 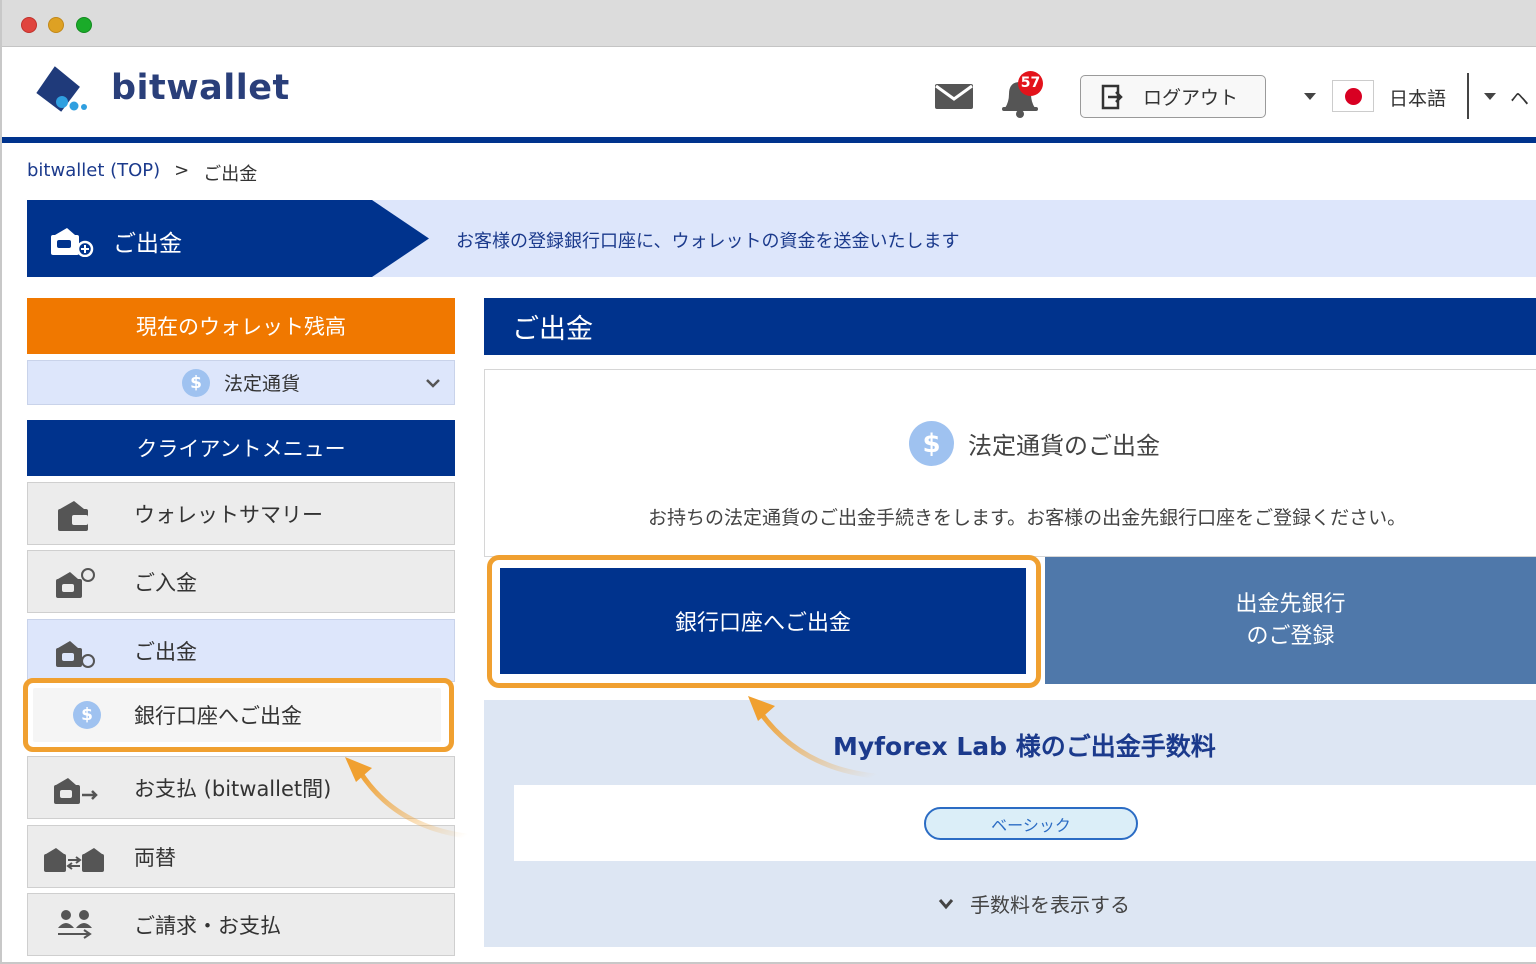 I want to click on language-selector: 日本語, so click(x=1417, y=97).